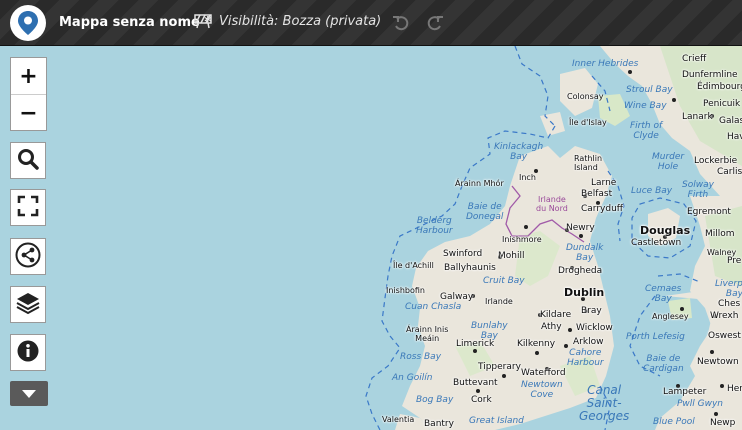 The width and height of the screenshot is (742, 430). What do you see at coordinates (718, 362) in the screenshot?
I see `city-newtown: Newtown` at bounding box center [718, 362].